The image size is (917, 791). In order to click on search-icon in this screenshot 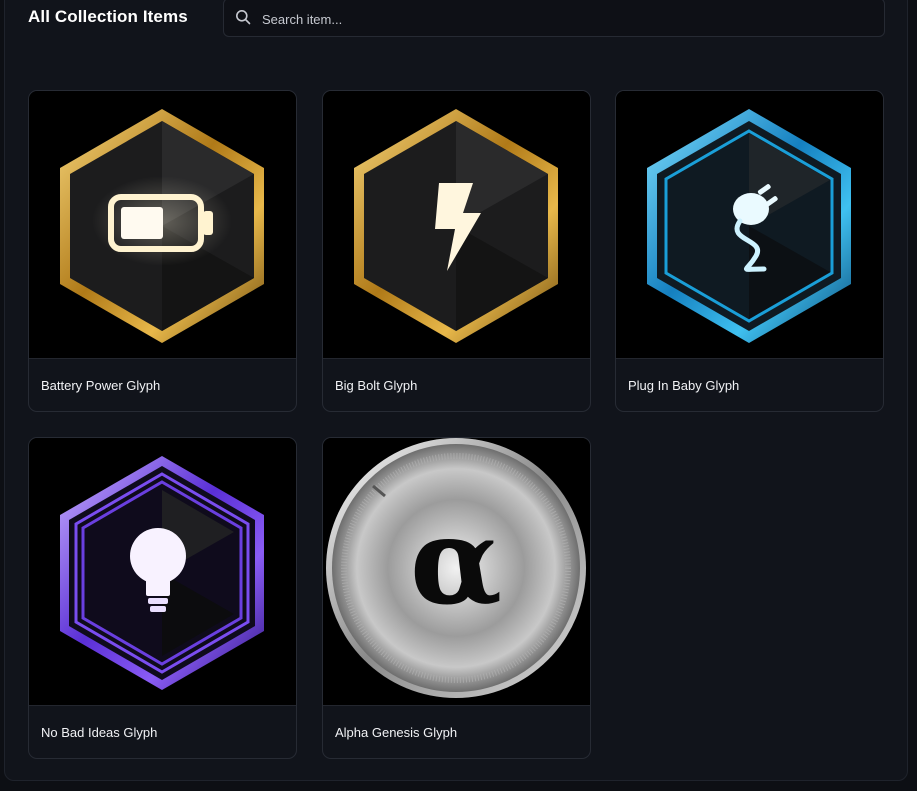, I will do `click(243, 17)`.